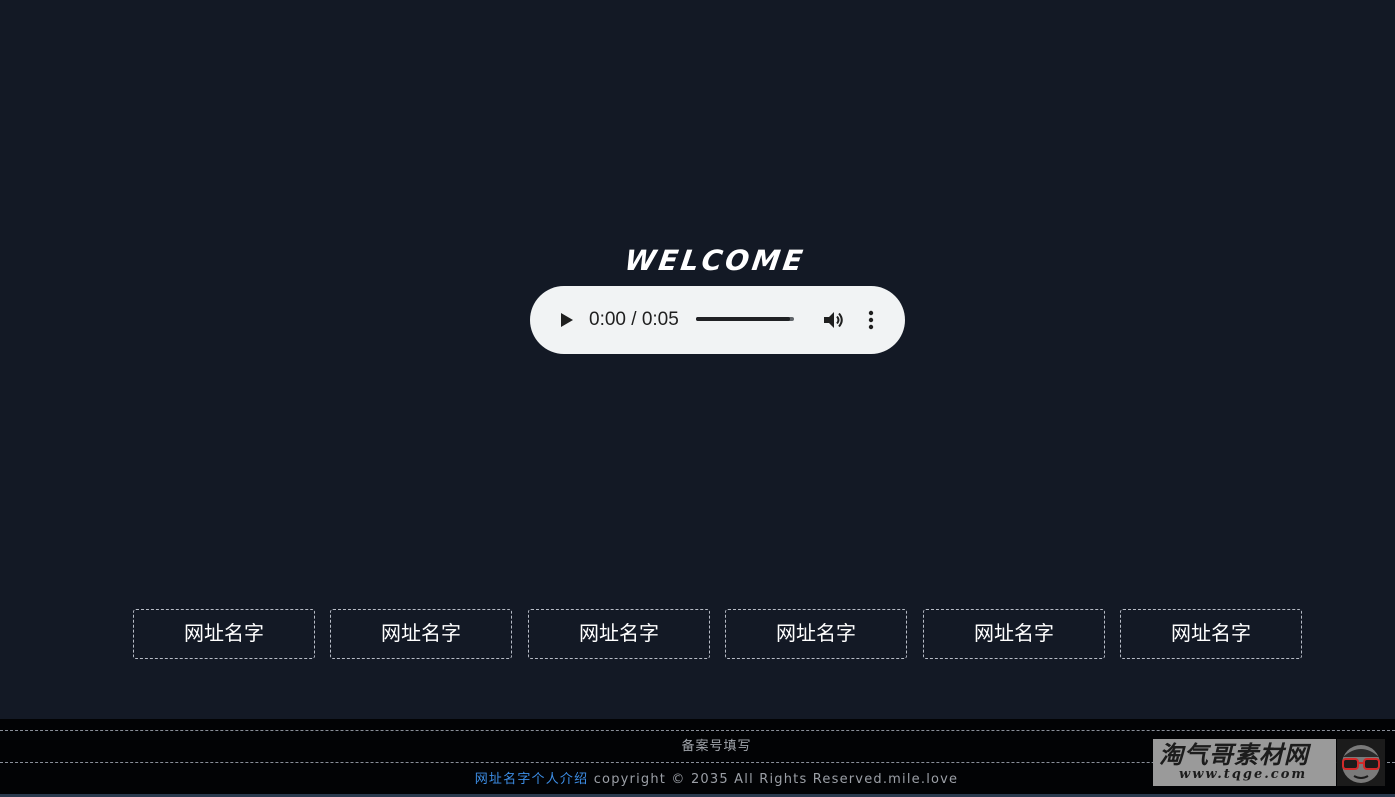 This screenshot has height=797, width=1395. What do you see at coordinates (421, 634) in the screenshot?
I see `site-link-2: 网址名字` at bounding box center [421, 634].